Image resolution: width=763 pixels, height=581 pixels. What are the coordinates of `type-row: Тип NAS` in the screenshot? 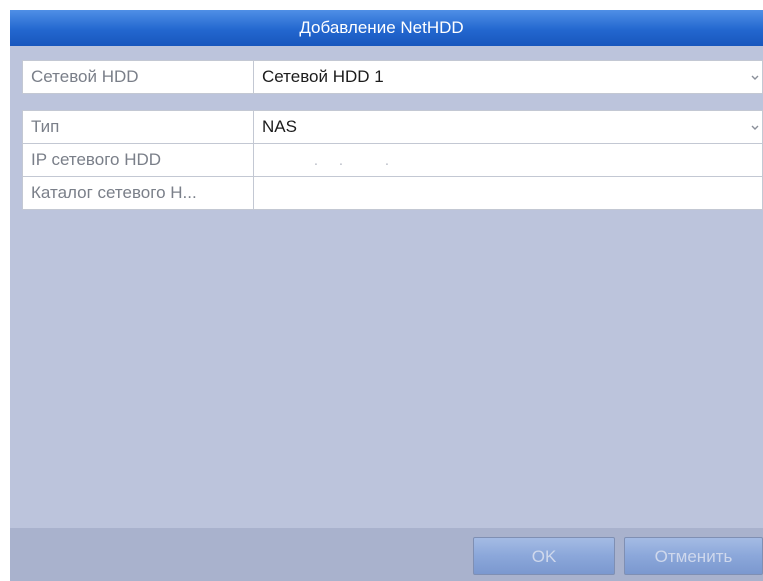 It's located at (392, 127).